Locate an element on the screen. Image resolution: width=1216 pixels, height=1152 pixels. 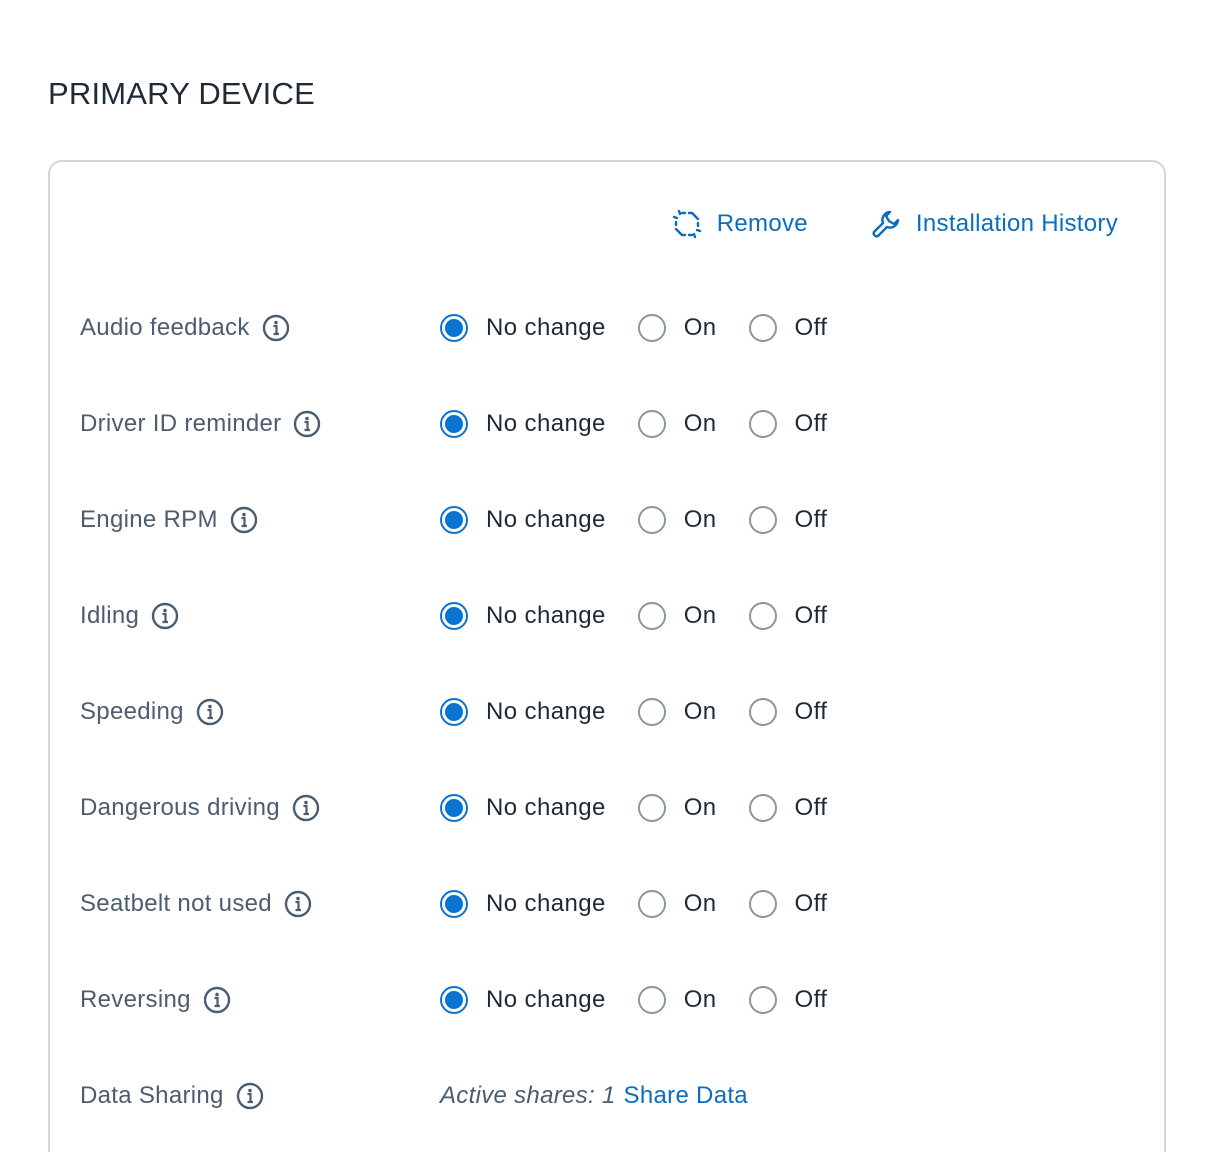
setting-row: Idling No change On Off is located at coordinates (469, 616).